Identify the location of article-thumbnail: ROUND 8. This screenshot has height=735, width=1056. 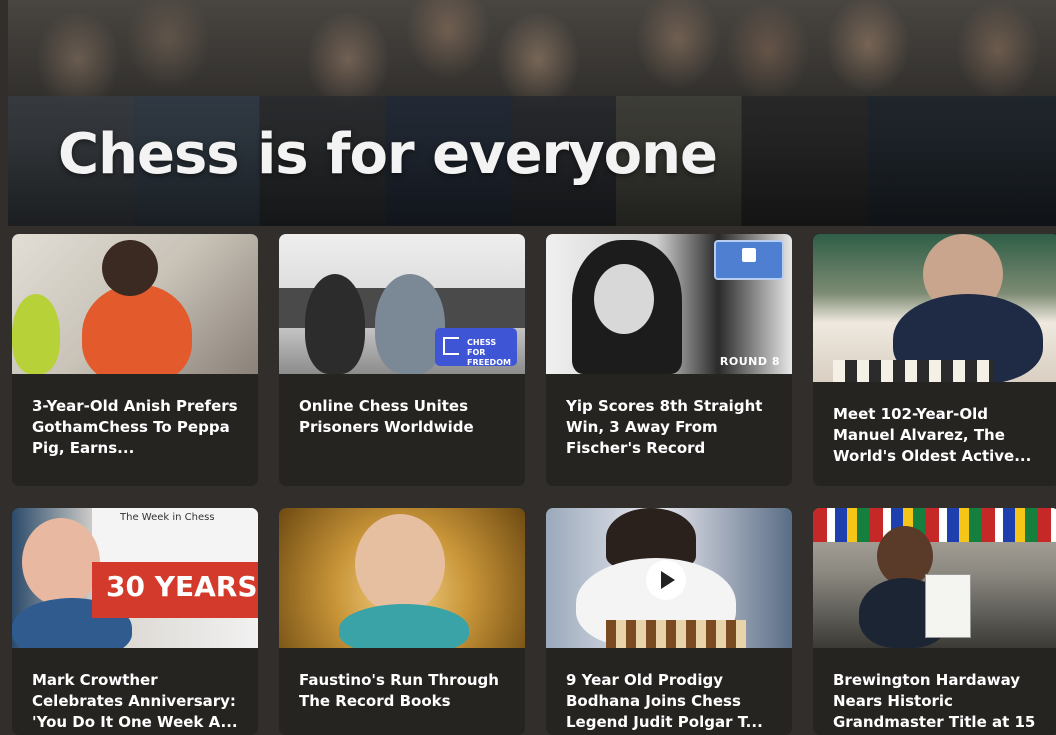
(669, 304).